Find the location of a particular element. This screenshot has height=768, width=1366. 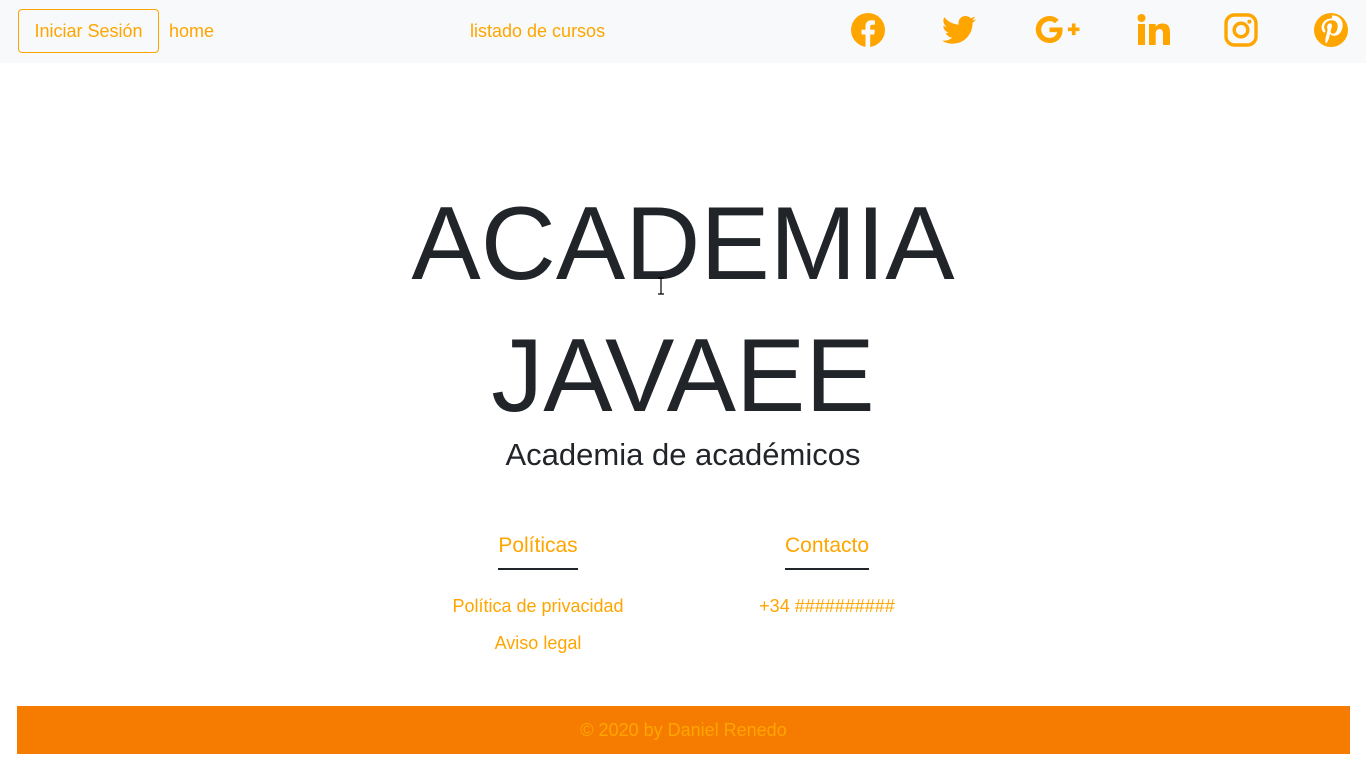

privacy-policy-link: Política de privacidad is located at coordinates (538, 606).